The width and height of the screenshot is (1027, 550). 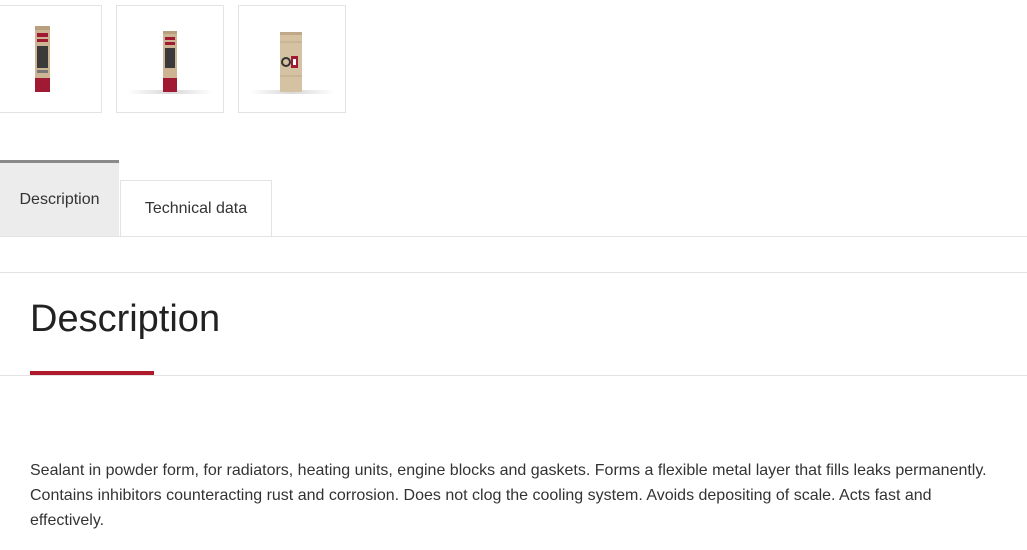 I want to click on tabs-divider, so click(x=513, y=236).